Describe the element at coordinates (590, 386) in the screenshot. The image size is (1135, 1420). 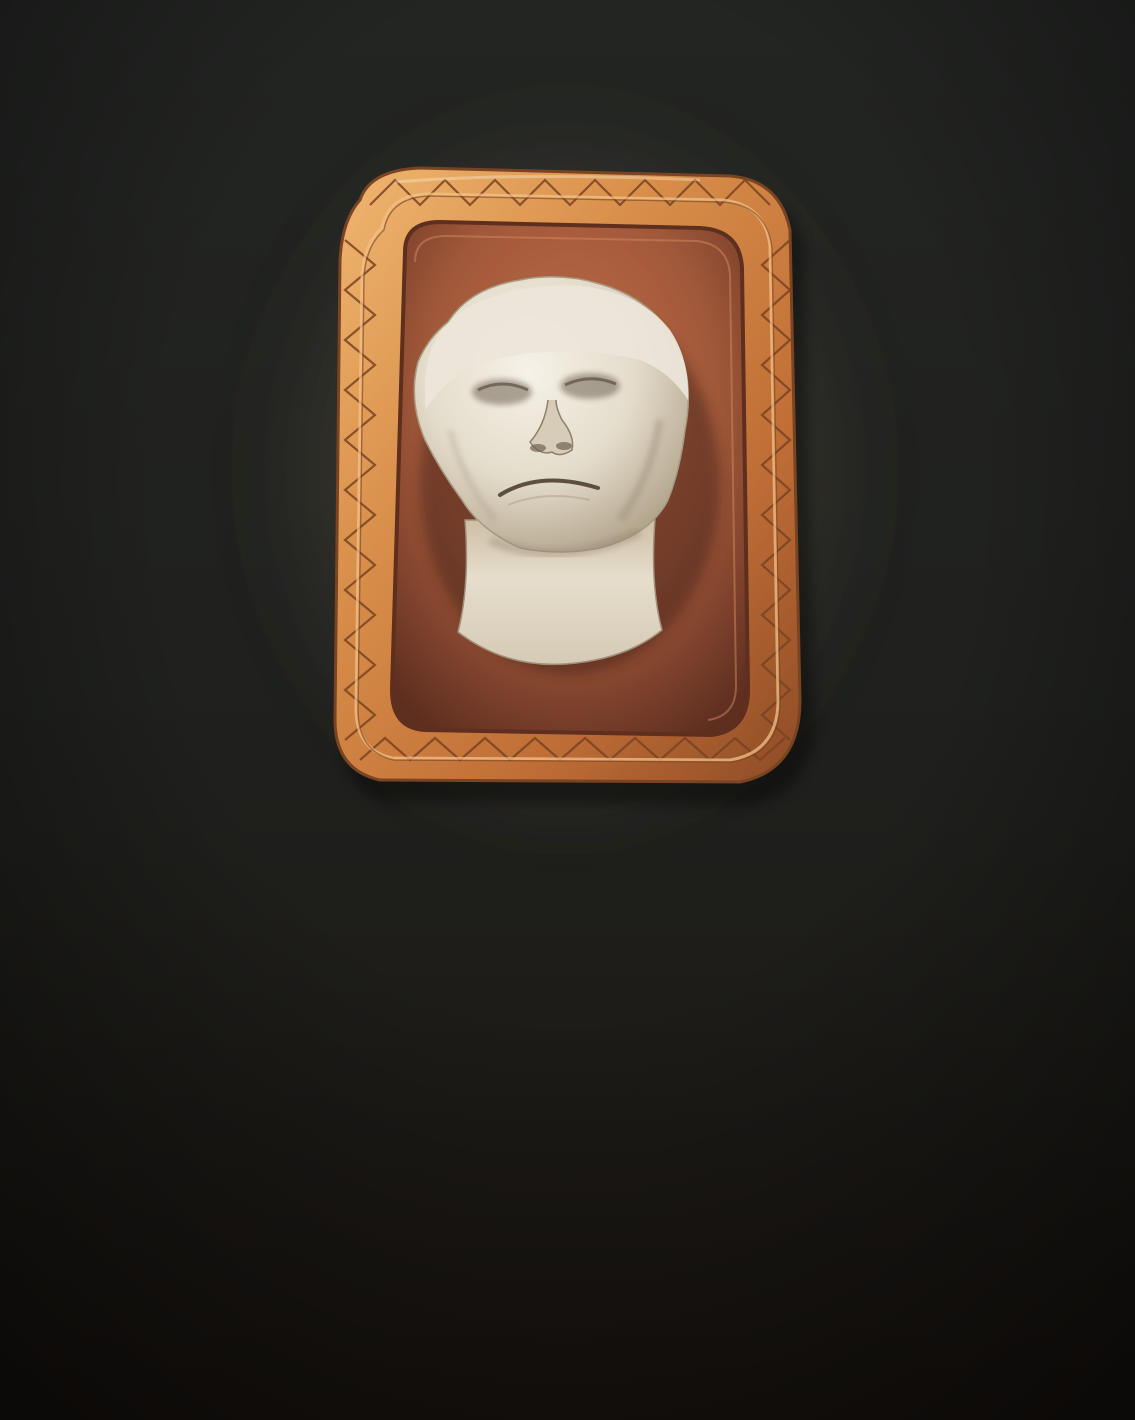
I see `right-eye-socket` at that location.